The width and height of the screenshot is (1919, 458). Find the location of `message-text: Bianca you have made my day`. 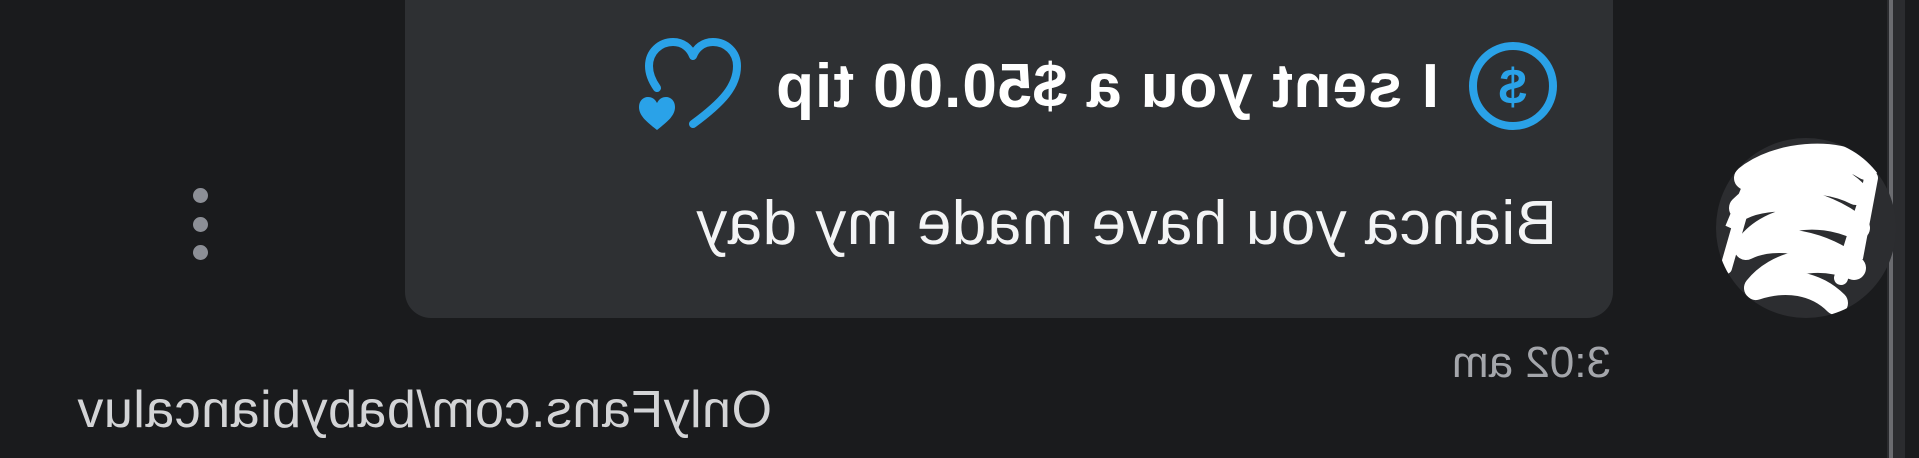

message-text: Bianca you have made my day is located at coordinates (1126, 223).